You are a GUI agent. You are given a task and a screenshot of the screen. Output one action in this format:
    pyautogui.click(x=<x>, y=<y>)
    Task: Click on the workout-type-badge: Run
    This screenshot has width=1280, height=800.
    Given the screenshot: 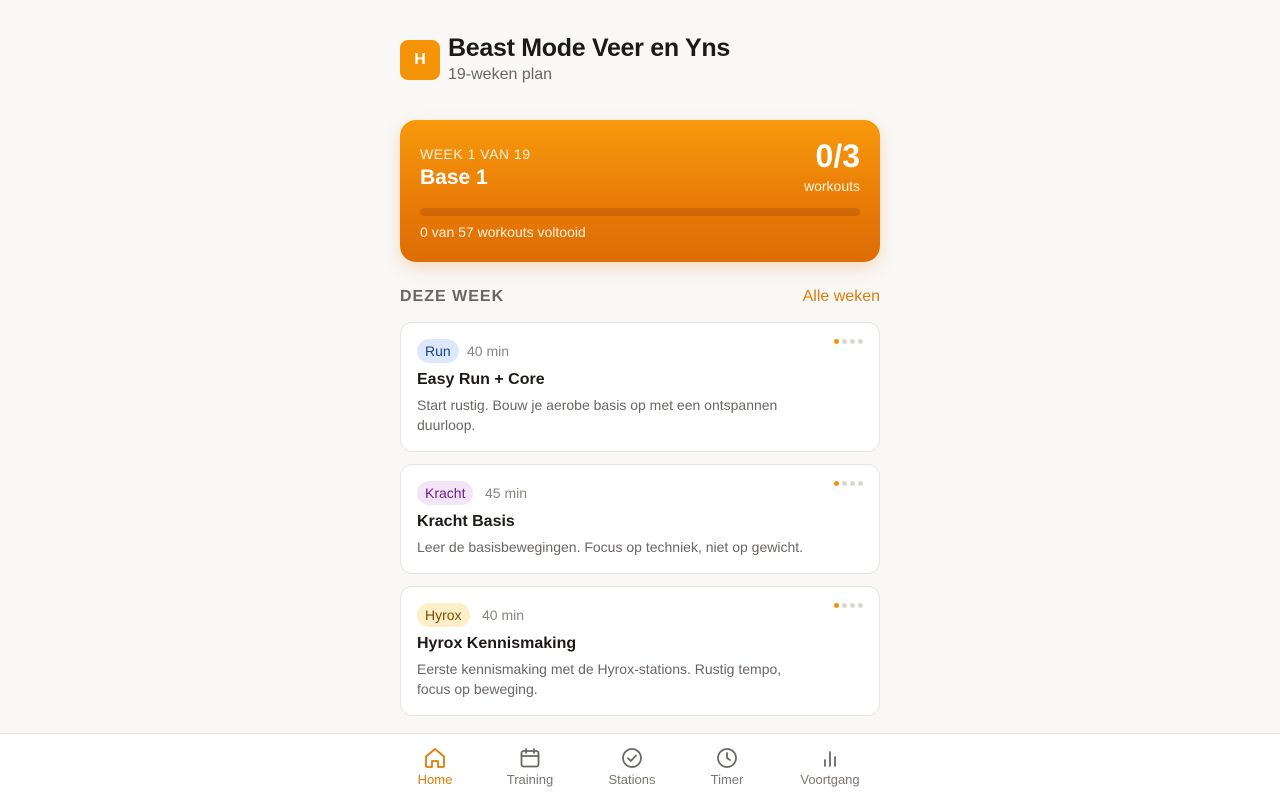 What is the action you would take?
    pyautogui.click(x=438, y=351)
    